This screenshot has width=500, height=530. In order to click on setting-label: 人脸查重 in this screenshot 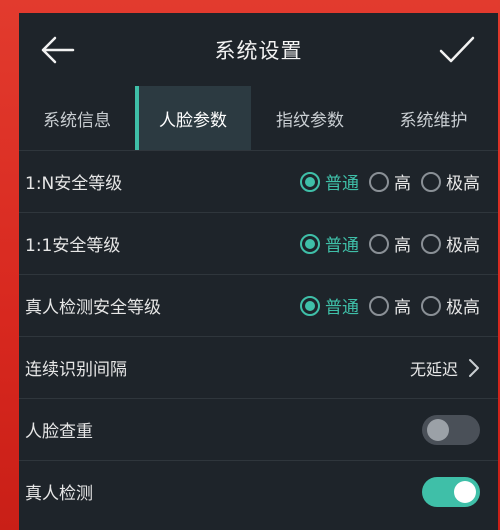, I will do `click(59, 432)`.